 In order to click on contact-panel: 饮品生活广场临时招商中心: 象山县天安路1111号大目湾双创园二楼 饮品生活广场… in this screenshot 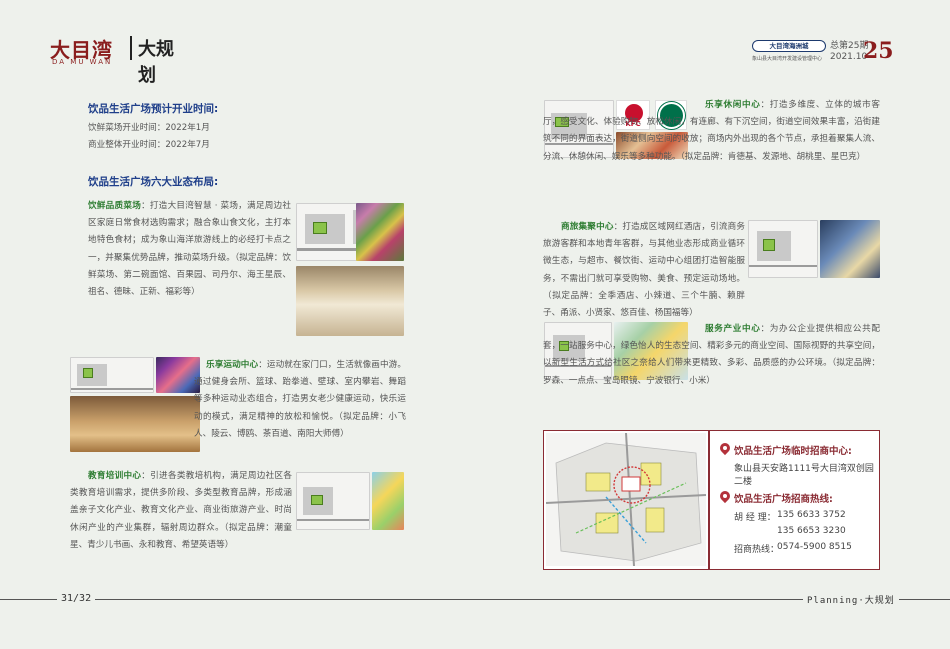, I will do `click(711, 500)`.